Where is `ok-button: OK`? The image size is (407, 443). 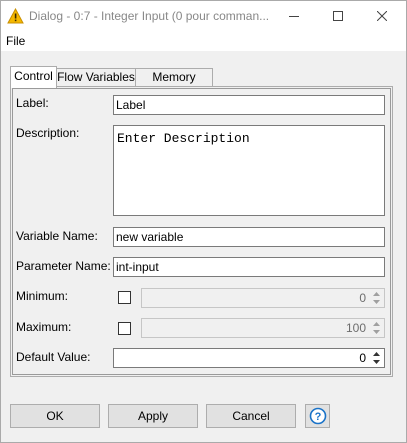
ok-button: OK is located at coordinates (55, 416).